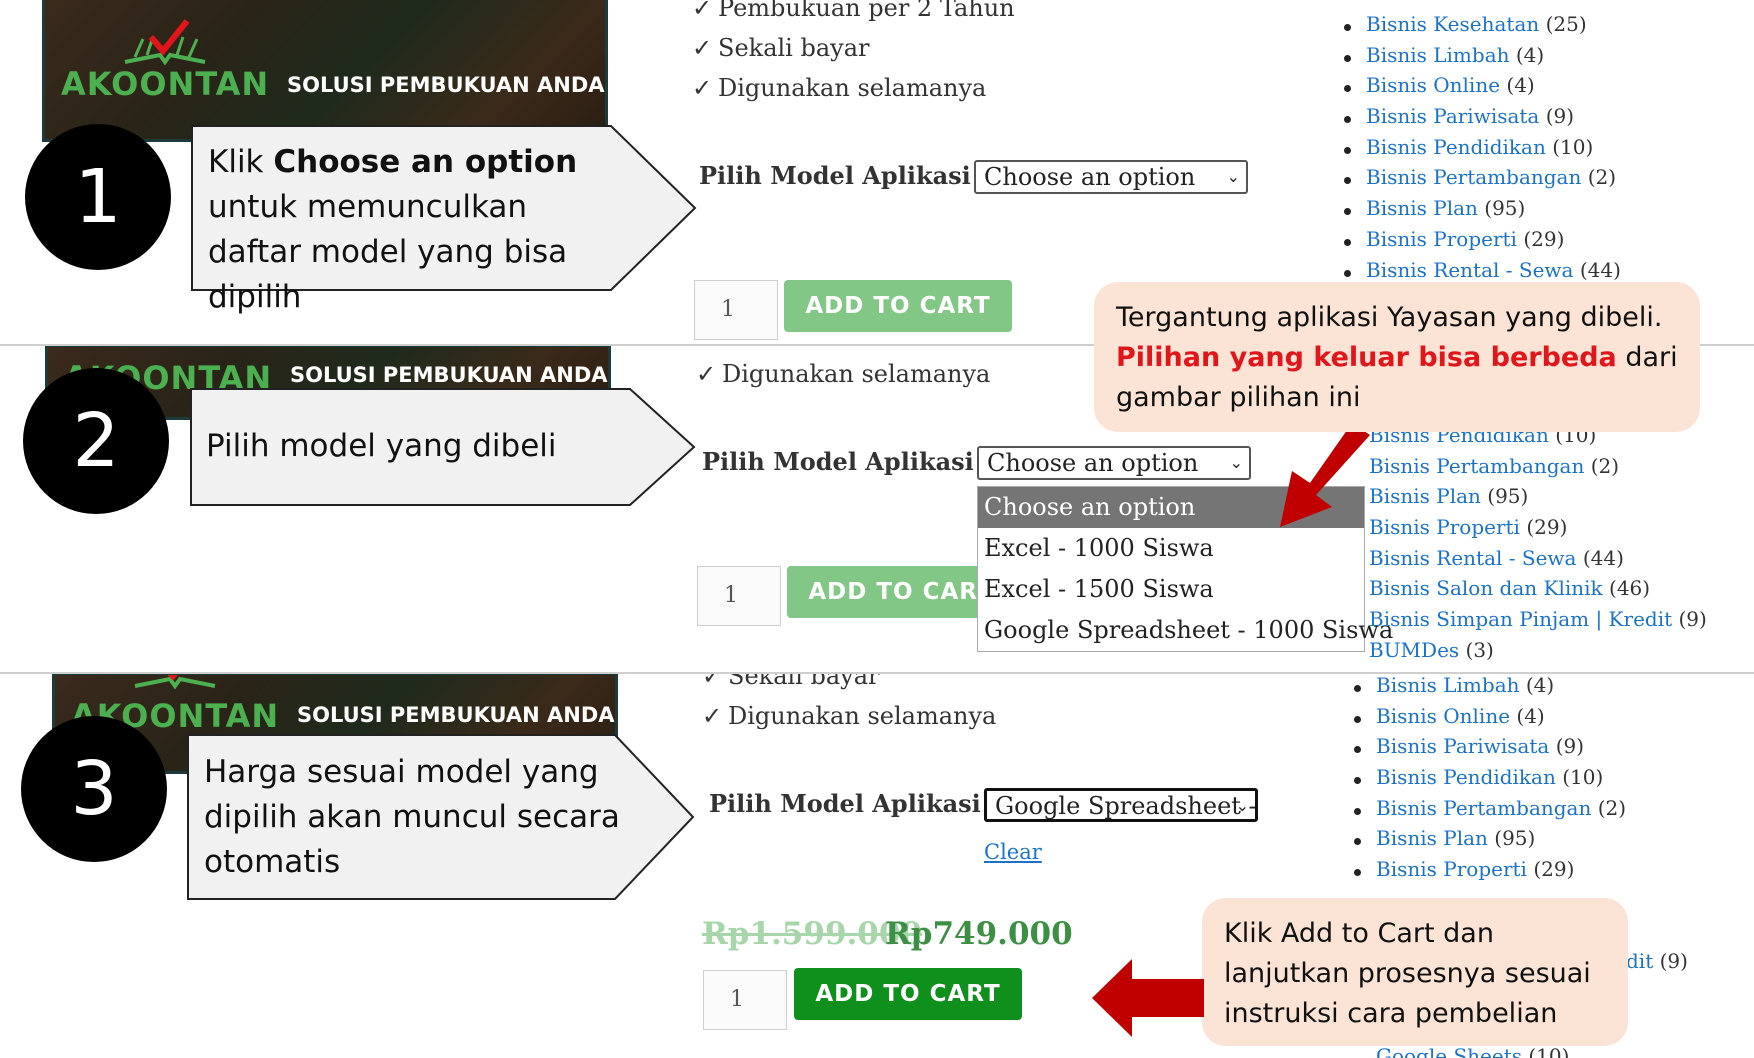 This screenshot has width=1754, height=1058. I want to click on list-item: Bisnis Simpan Pinjam | Kredit (9), so click(1538, 622).